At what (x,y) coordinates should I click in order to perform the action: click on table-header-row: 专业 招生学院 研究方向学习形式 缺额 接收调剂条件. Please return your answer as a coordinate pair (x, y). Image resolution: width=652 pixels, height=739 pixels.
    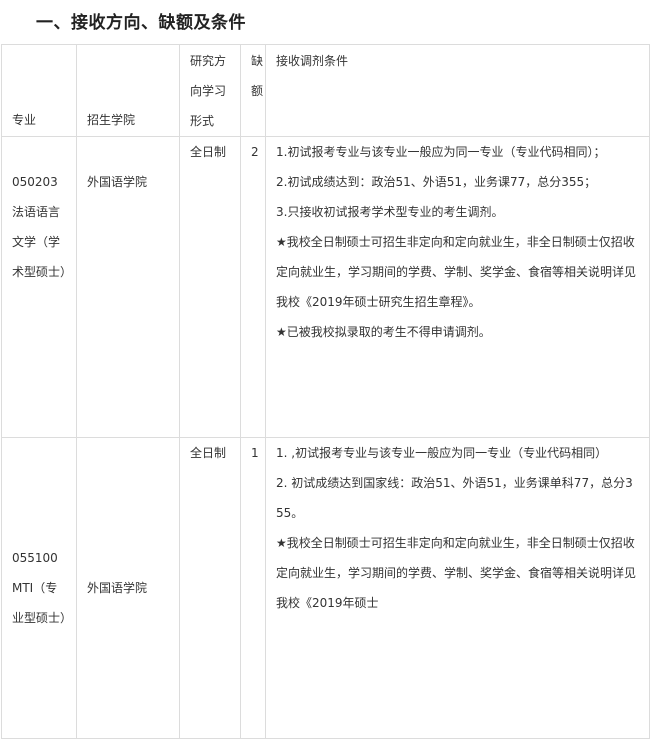
    Looking at the image, I should click on (325, 90).